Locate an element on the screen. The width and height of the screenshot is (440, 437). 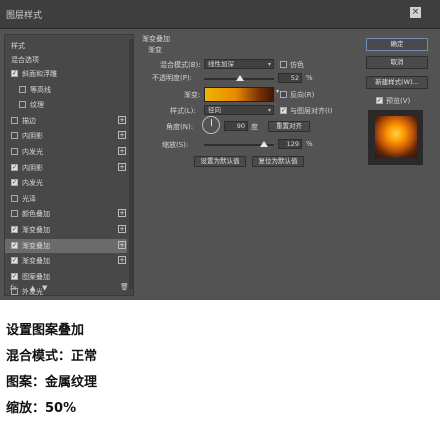
gradient-label: 渐变: is located at coordinates (192, 95).